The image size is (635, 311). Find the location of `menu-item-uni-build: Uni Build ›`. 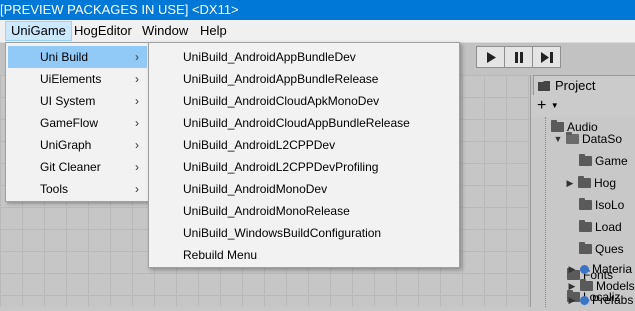

menu-item-uni-build: Uni Build › is located at coordinates (77, 57).